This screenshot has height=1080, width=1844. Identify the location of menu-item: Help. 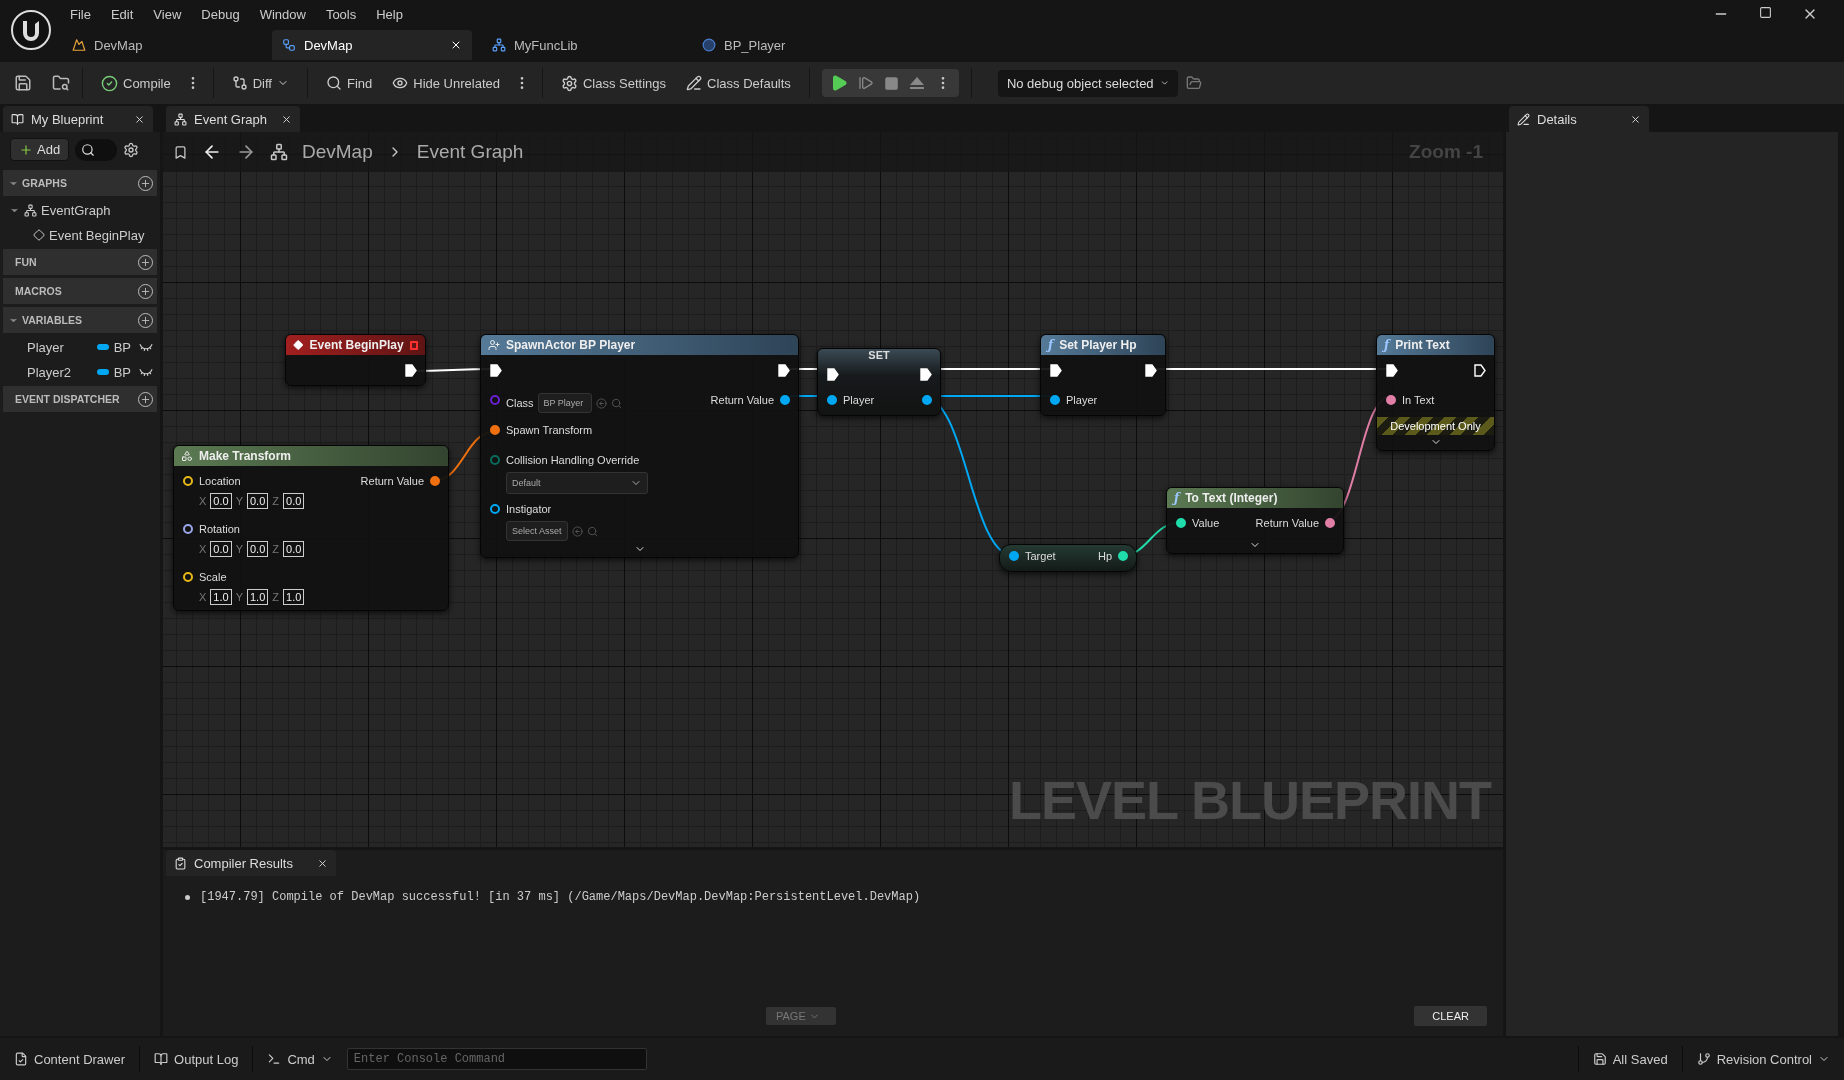
(389, 14).